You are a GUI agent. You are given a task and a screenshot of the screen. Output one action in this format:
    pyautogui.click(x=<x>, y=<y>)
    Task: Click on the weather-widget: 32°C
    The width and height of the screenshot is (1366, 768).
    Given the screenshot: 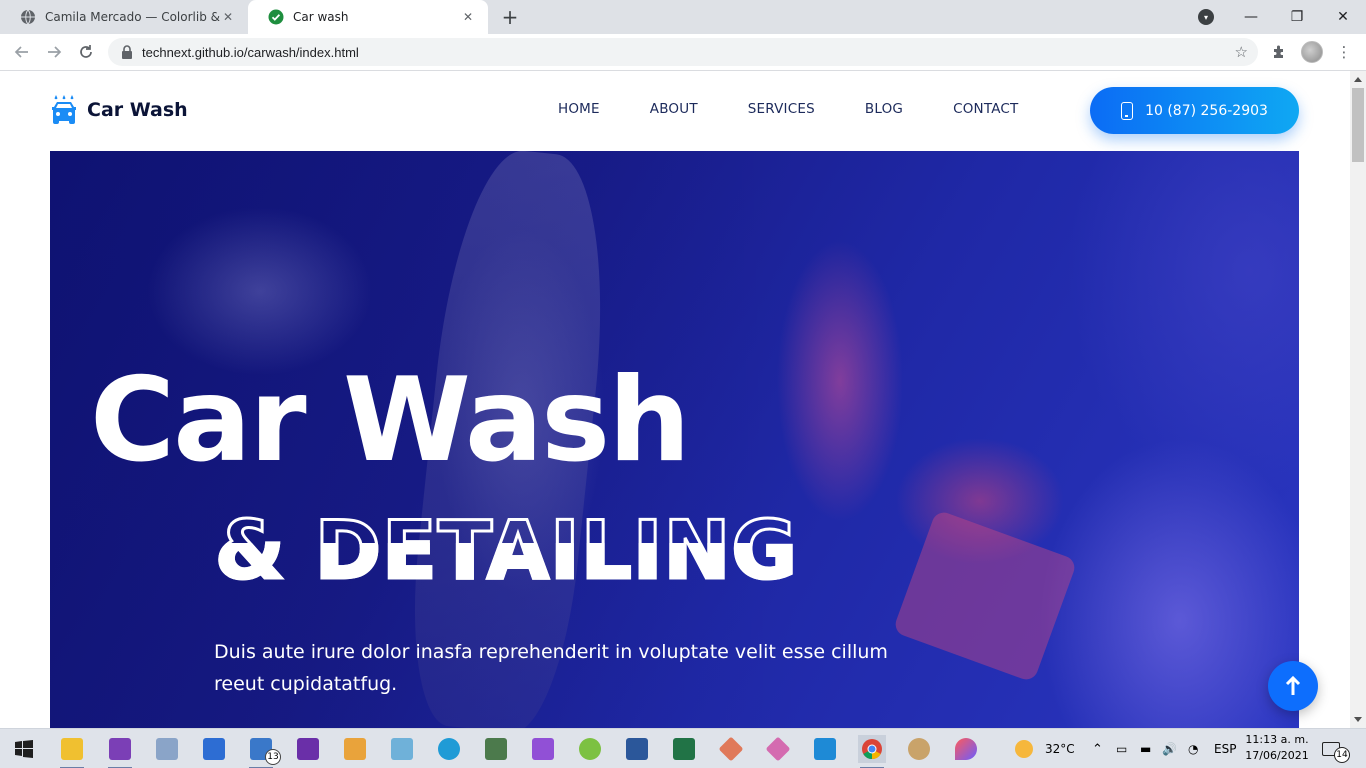 What is the action you would take?
    pyautogui.click(x=1045, y=748)
    